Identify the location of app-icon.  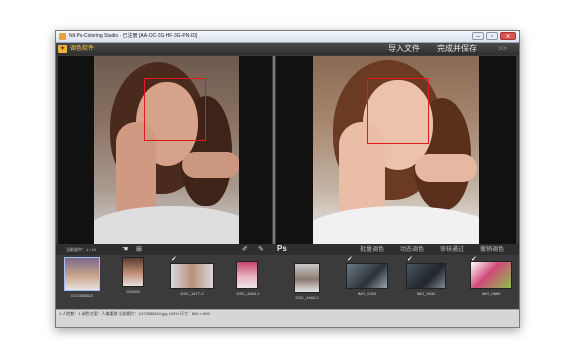
(62, 36).